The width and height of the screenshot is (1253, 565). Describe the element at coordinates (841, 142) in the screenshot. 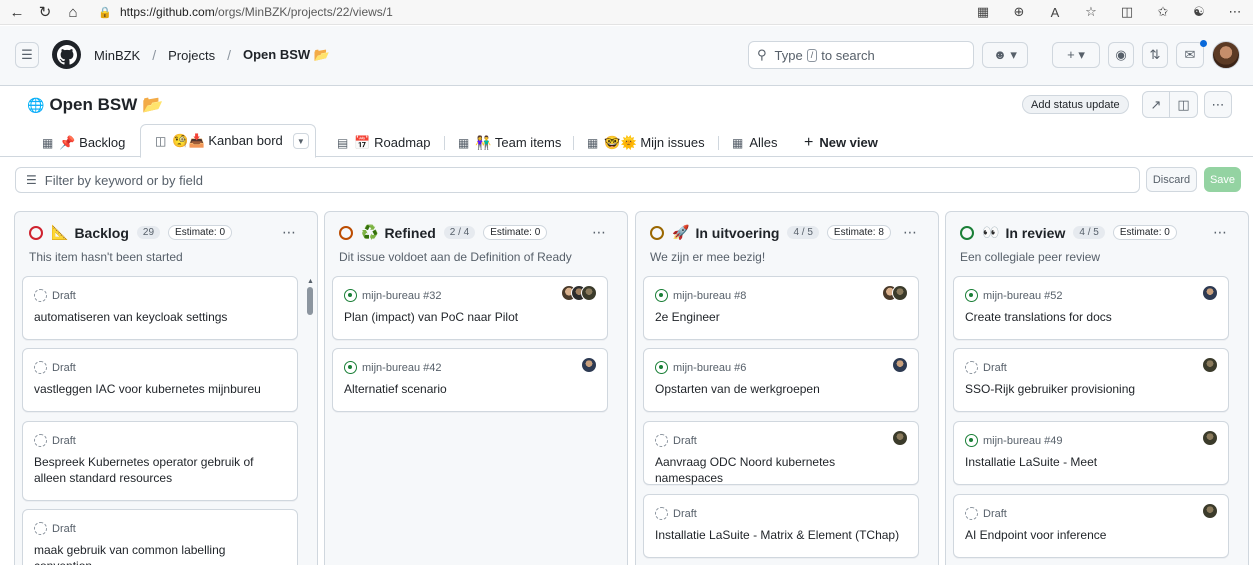

I see `new-view-button: + New view` at that location.